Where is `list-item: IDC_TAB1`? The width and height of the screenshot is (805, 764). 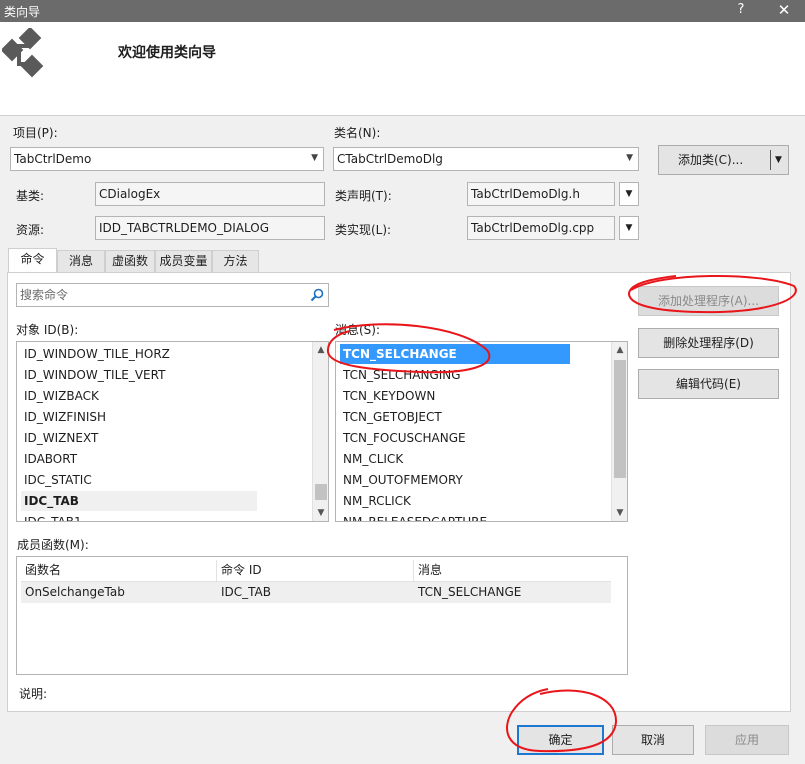
list-item: IDC_TAB1 is located at coordinates (51, 516).